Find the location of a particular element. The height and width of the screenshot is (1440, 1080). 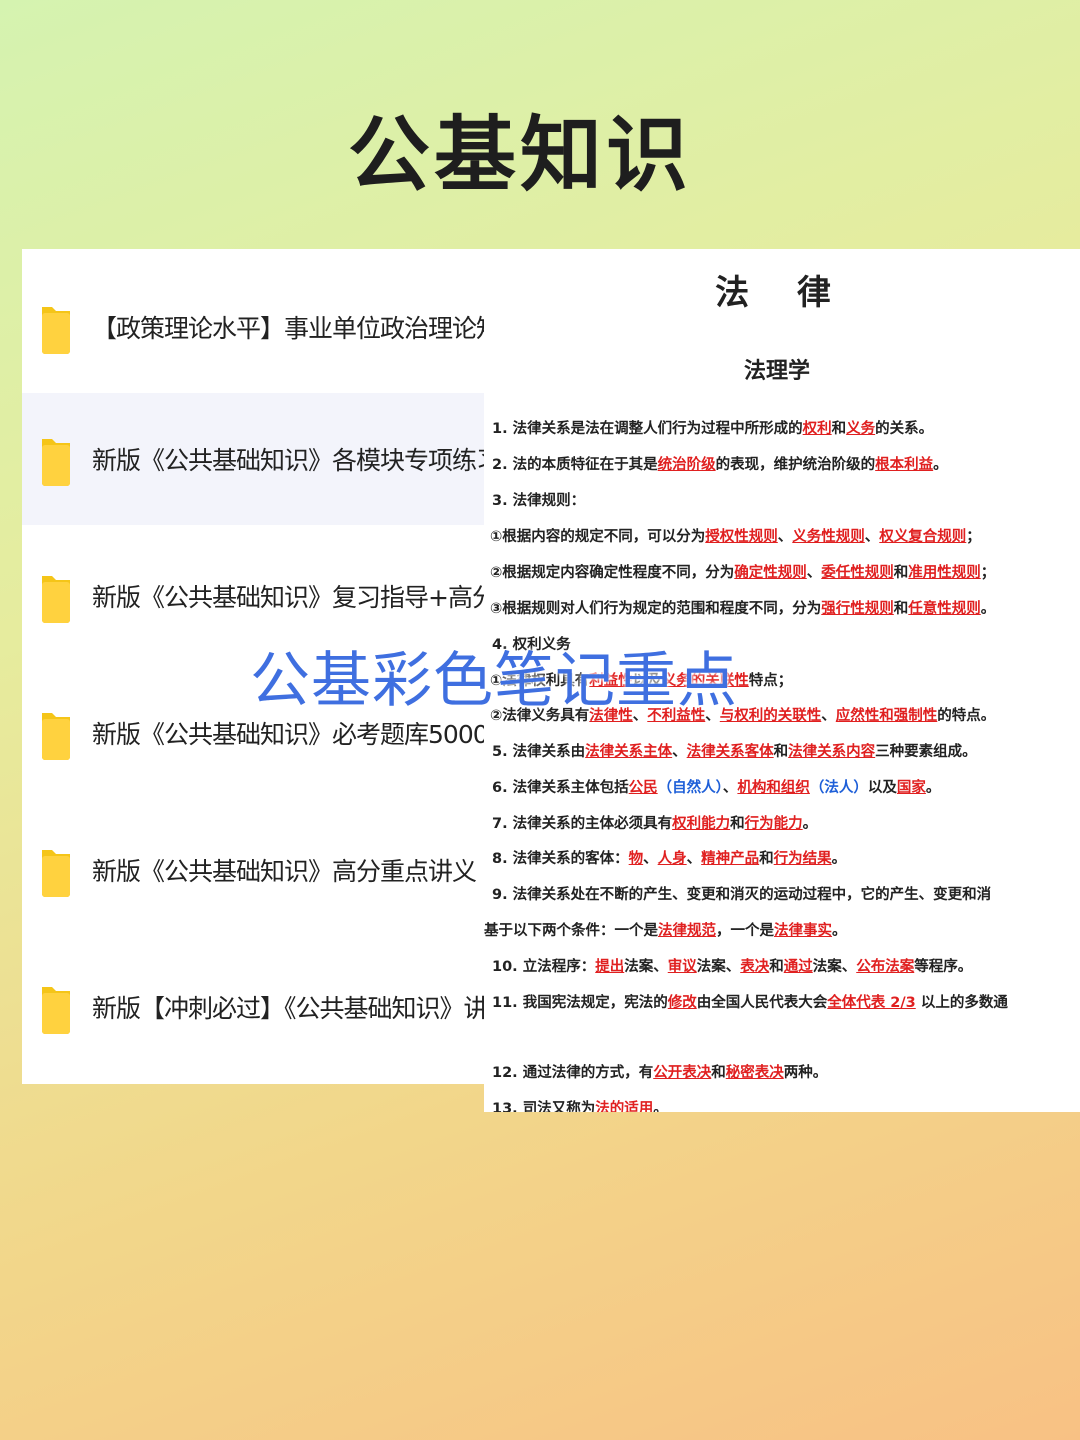

highlighted-term: 提出 is located at coordinates (610, 967).